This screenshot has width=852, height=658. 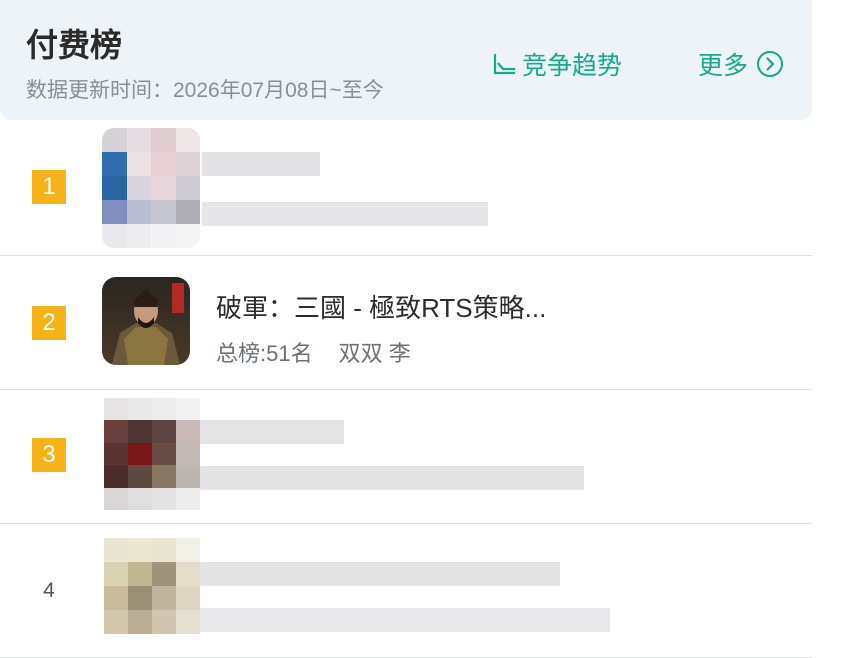 What do you see at coordinates (313, 352) in the screenshot?
I see `app-meta: 总榜:51名 双双 李` at bounding box center [313, 352].